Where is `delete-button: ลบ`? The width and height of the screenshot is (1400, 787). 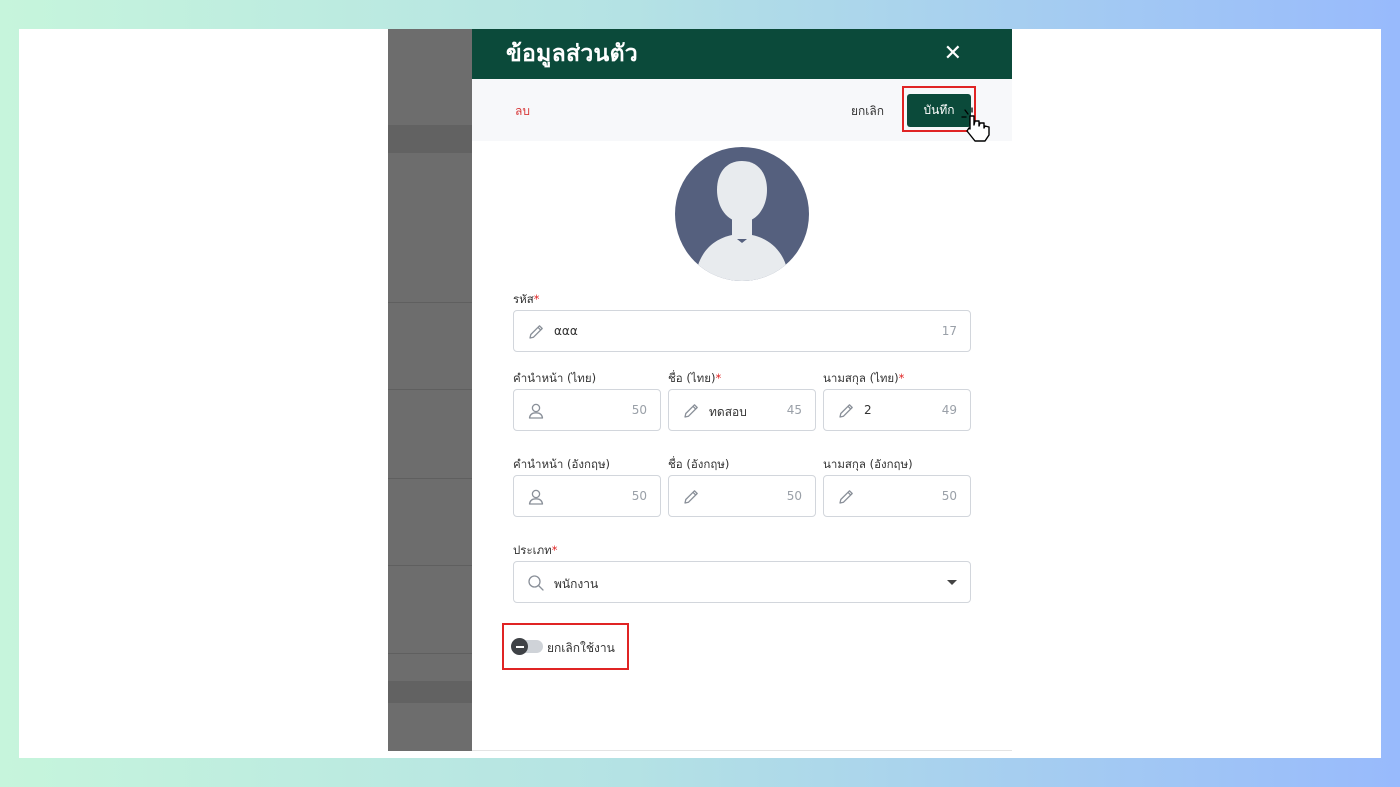 delete-button: ลบ is located at coordinates (522, 111).